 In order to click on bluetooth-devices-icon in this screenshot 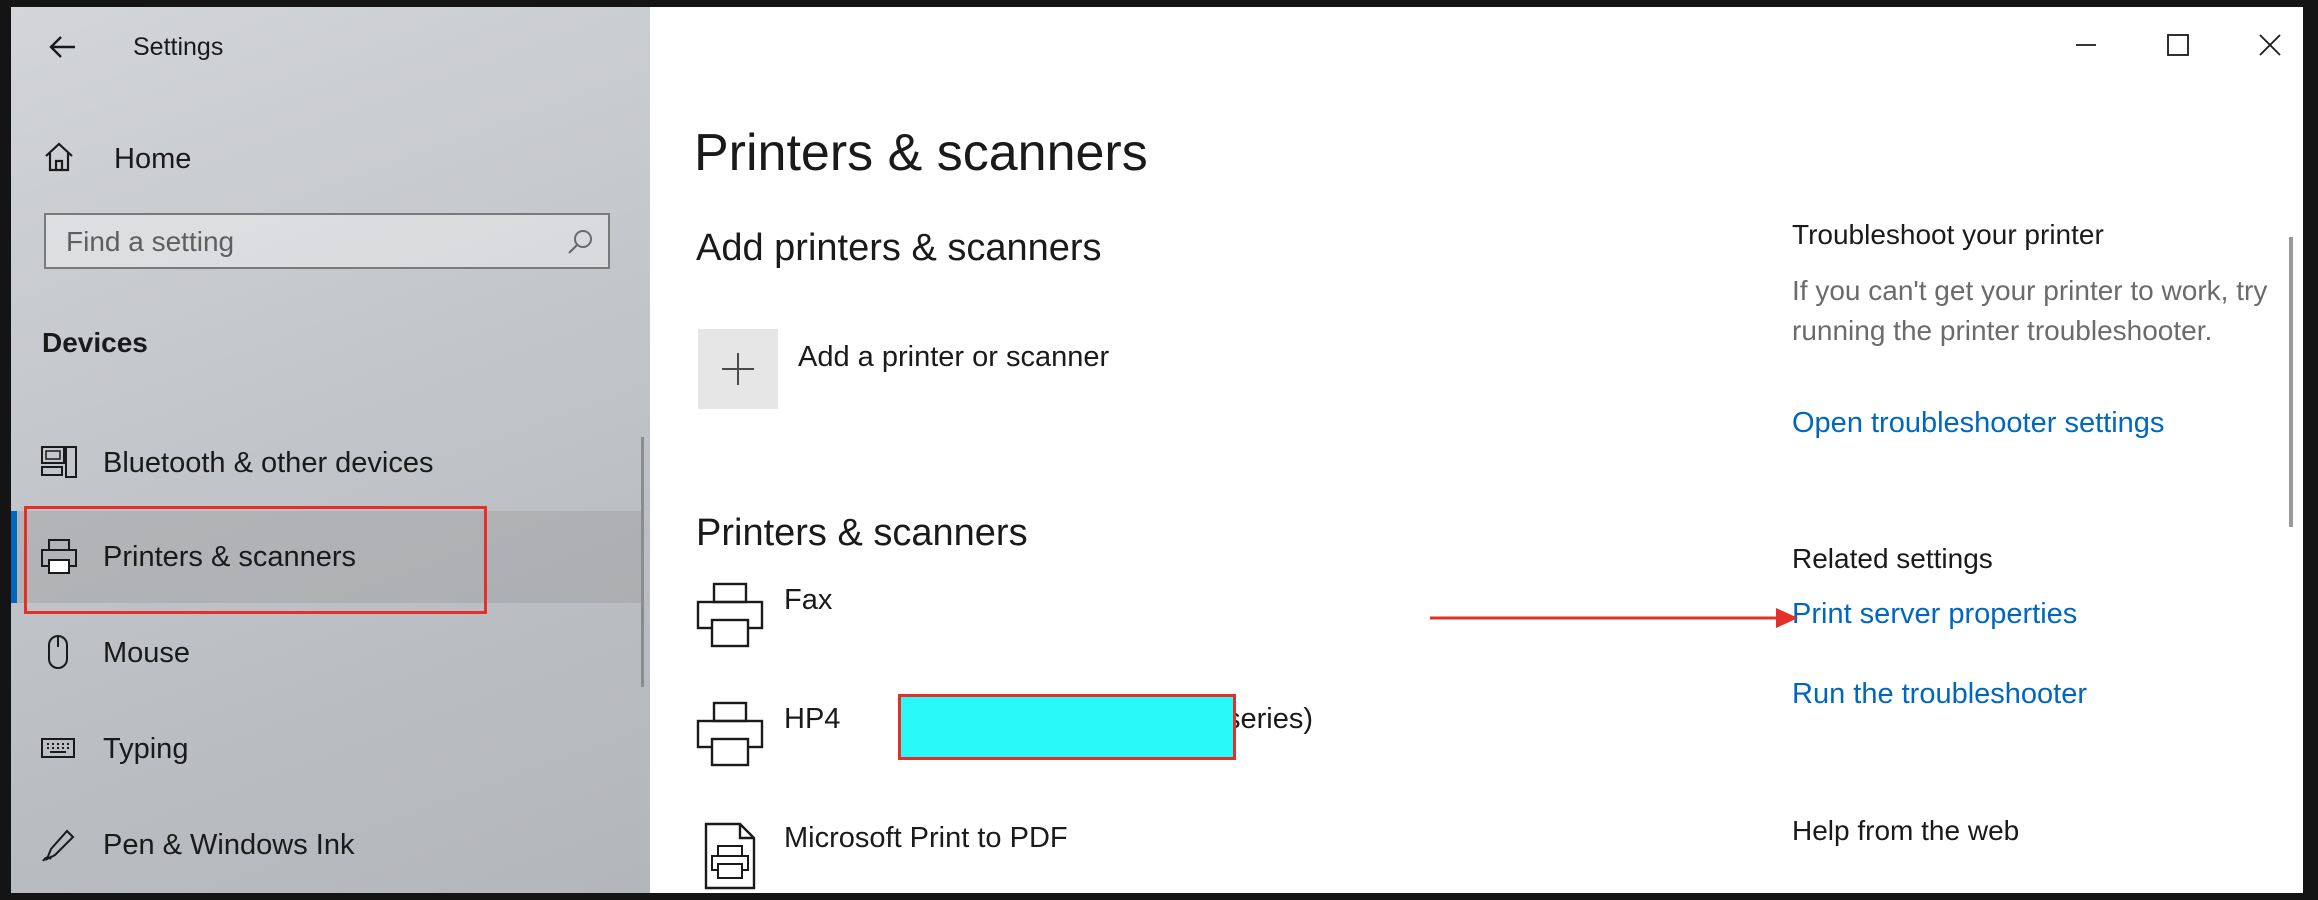, I will do `click(59, 463)`.